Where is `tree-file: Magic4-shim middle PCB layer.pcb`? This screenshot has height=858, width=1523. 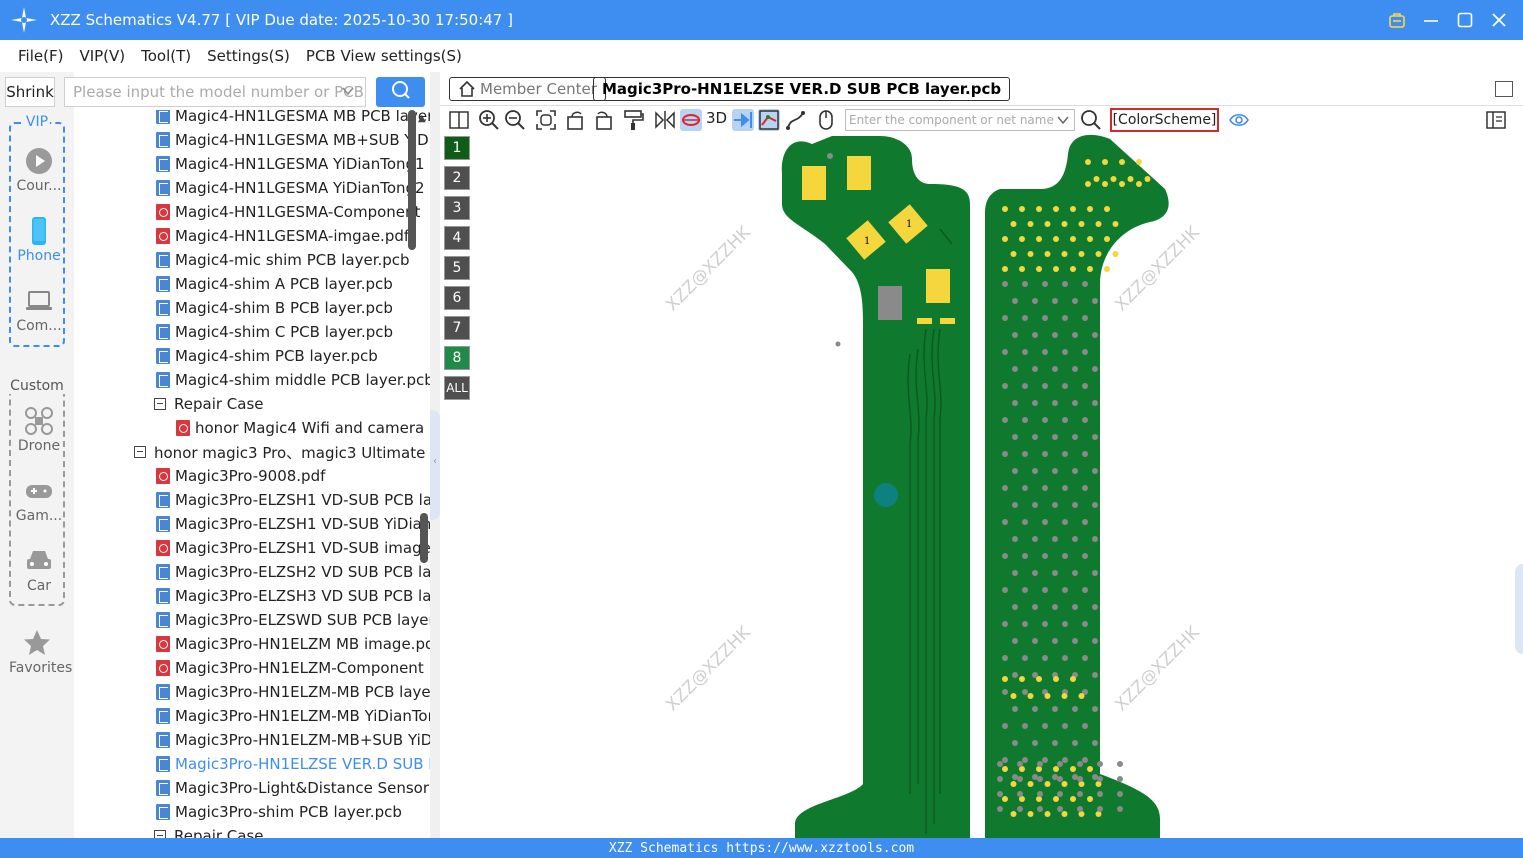 tree-file: Magic4-shim middle PCB layer.pcb is located at coordinates (293, 380).